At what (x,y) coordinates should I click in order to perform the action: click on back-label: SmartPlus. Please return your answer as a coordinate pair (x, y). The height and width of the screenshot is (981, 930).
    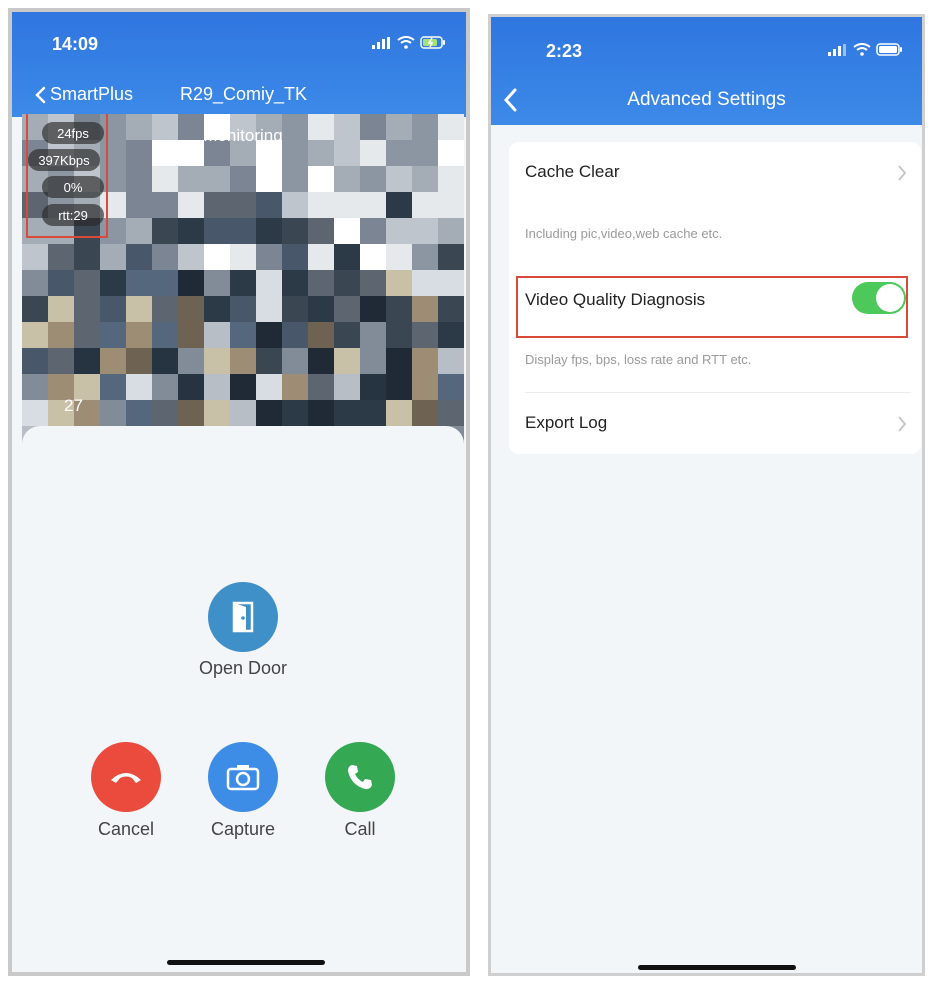
    Looking at the image, I should click on (92, 94).